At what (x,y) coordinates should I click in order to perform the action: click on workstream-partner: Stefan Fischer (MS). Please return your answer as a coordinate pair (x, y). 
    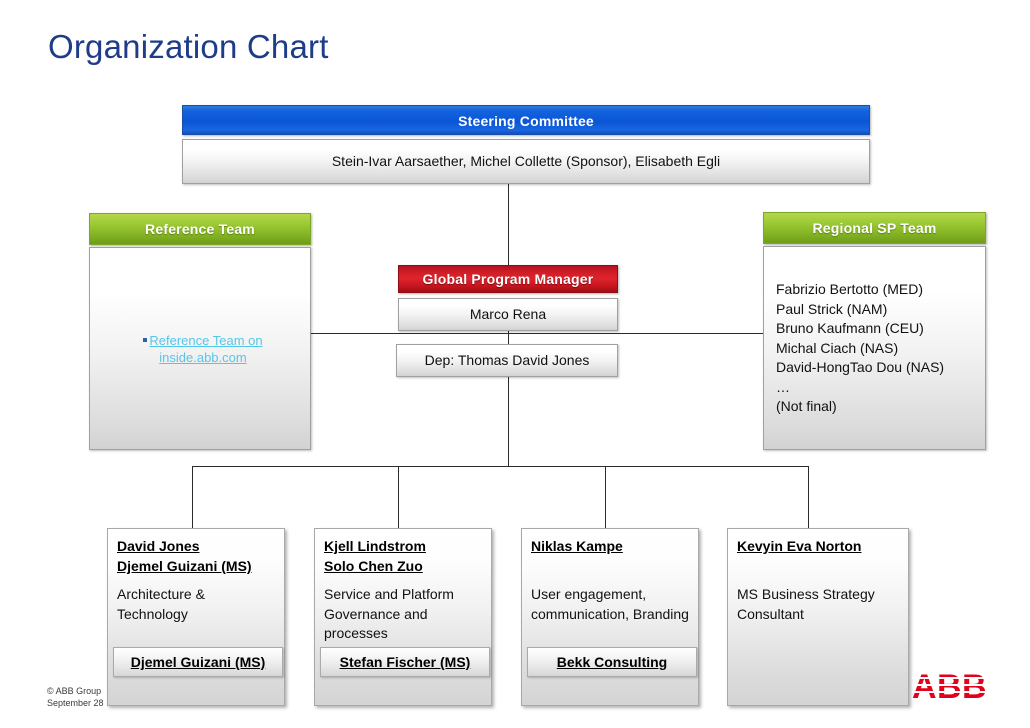
    Looking at the image, I should click on (405, 662).